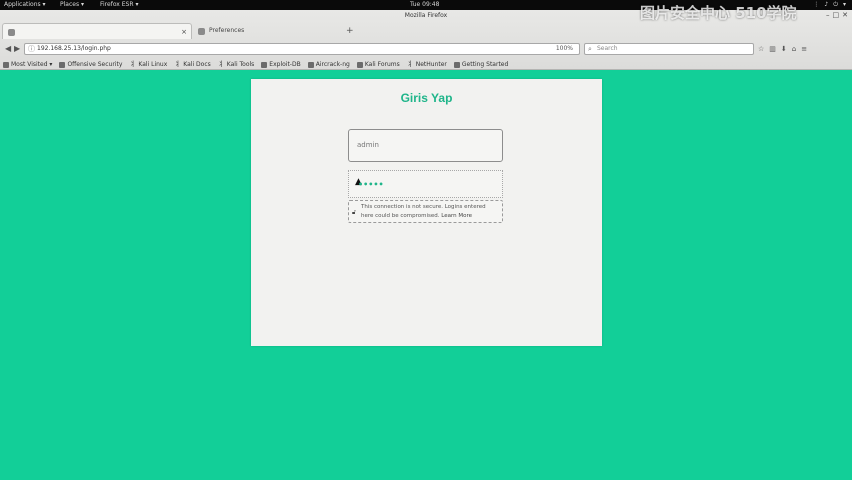  What do you see at coordinates (119, 5) in the screenshot?
I see `firefox-app-menu: Firefox ESR ▾` at bounding box center [119, 5].